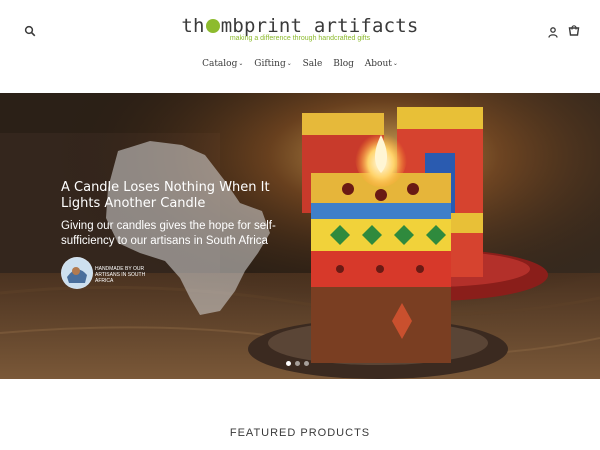 Image resolution: width=600 pixels, height=450 pixels. Describe the element at coordinates (300, 26) in the screenshot. I see `logo-title: th mbprint artifacts` at that location.